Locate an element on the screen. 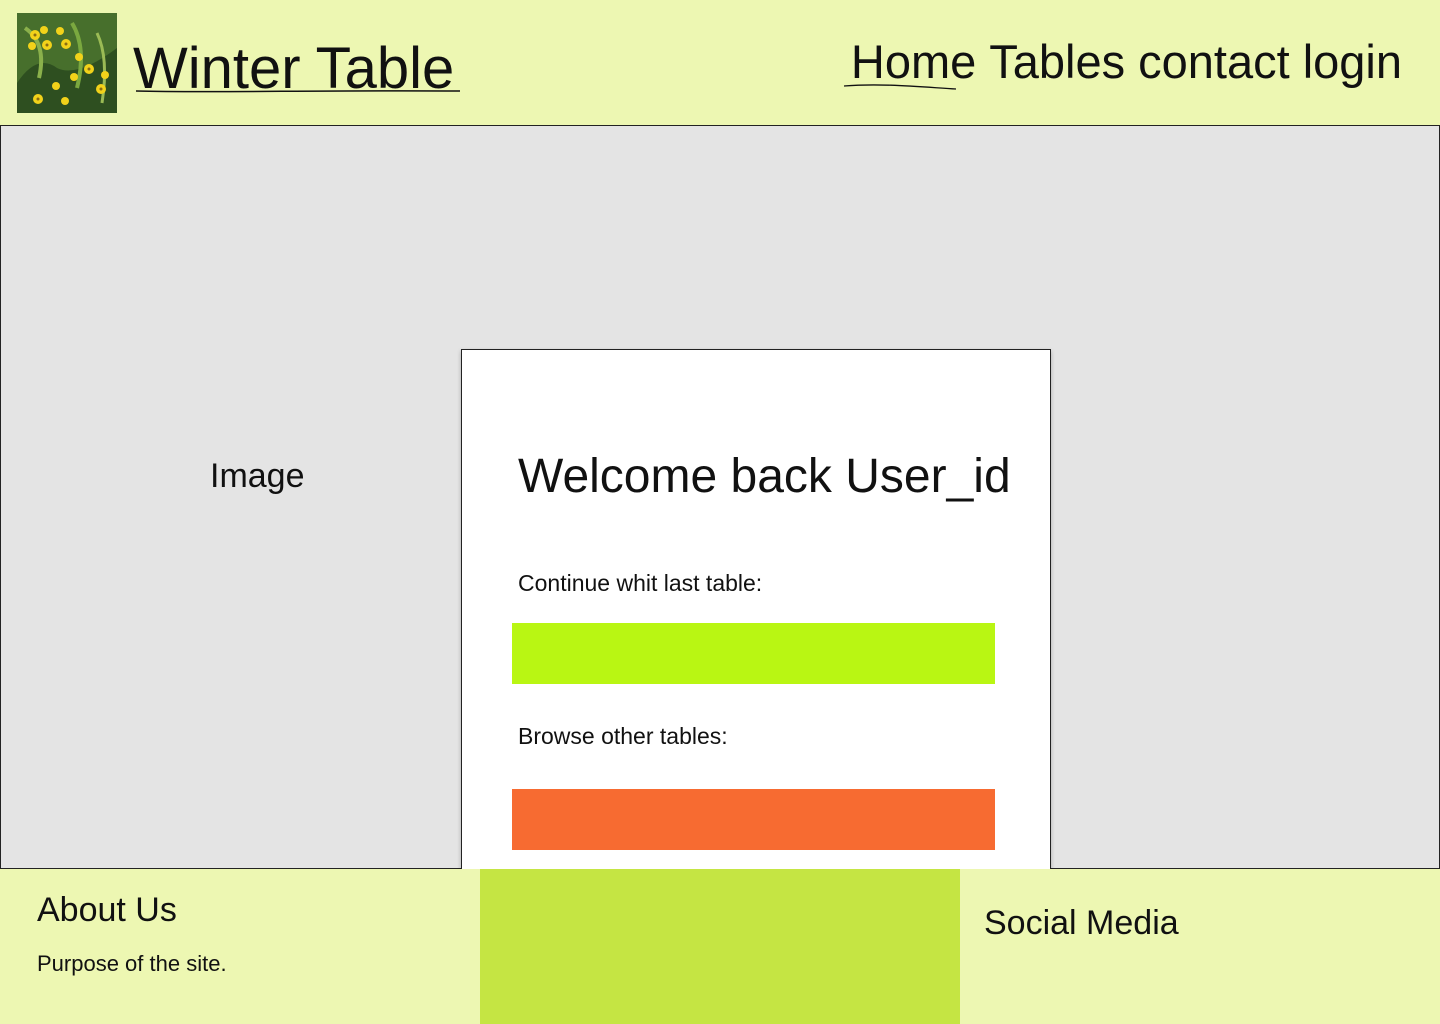 This screenshot has height=1024, width=1440. social-media-heading: Social Media is located at coordinates (1081, 923).